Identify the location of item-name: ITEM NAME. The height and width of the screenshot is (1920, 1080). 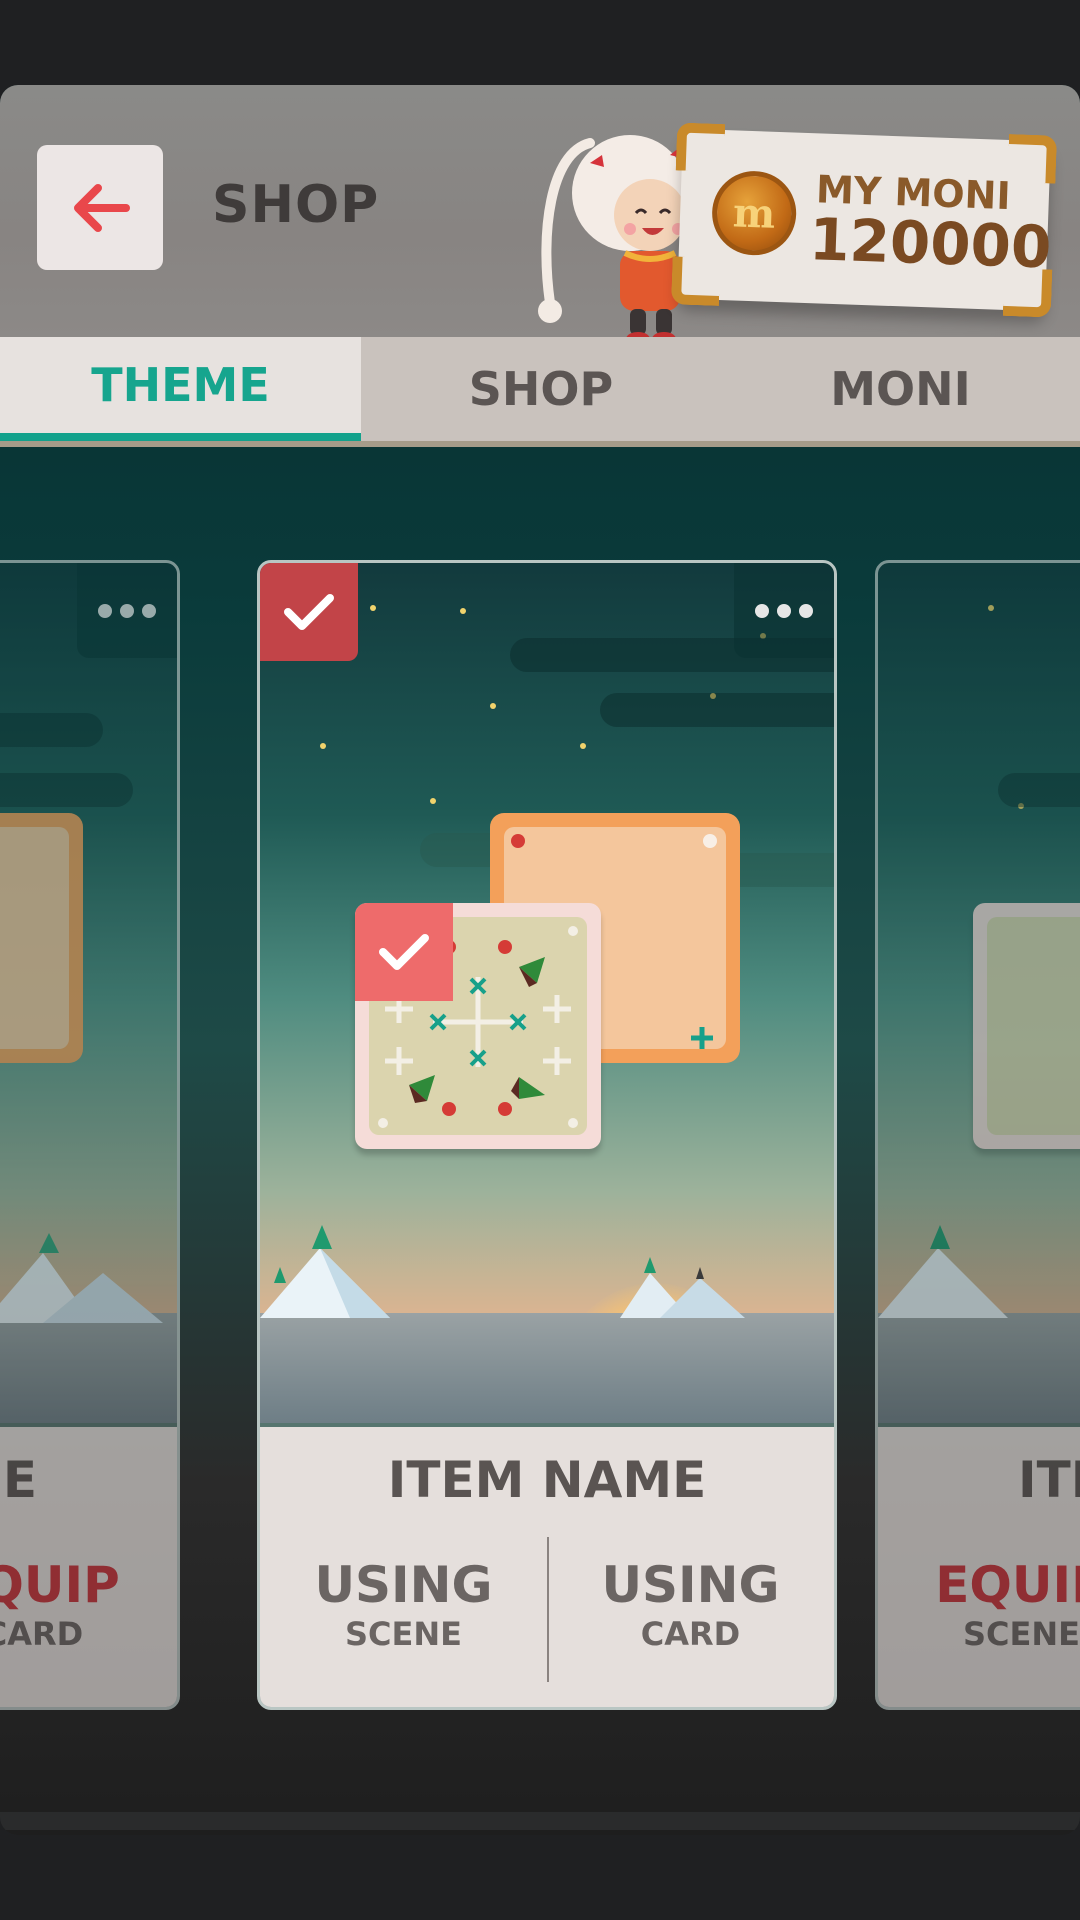
(547, 1480).